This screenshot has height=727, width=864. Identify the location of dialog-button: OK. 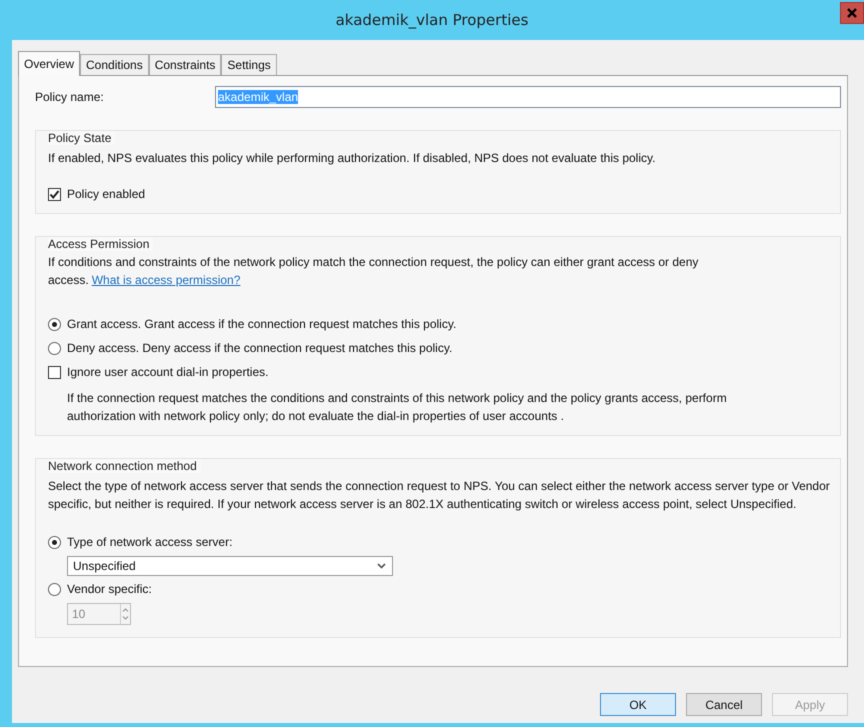
(638, 704).